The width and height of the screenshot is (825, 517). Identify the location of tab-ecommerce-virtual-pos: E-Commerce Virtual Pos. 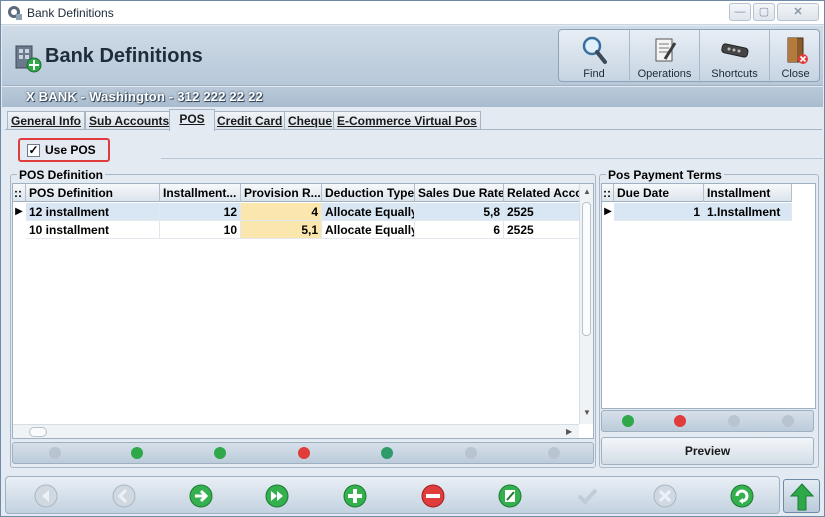
(407, 120).